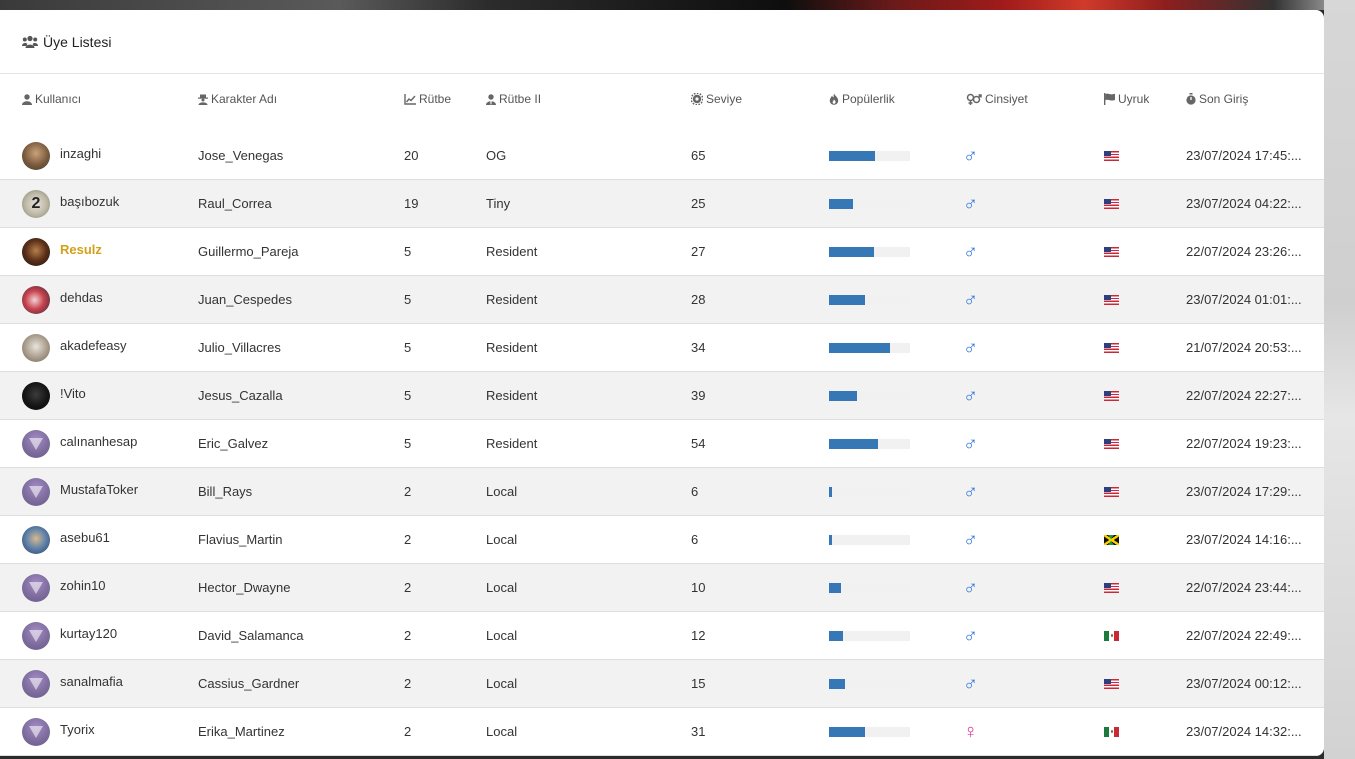 This screenshot has height=759, width=1355. What do you see at coordinates (862, 99) in the screenshot?
I see `column-header-popularity: Popülerlik` at bounding box center [862, 99].